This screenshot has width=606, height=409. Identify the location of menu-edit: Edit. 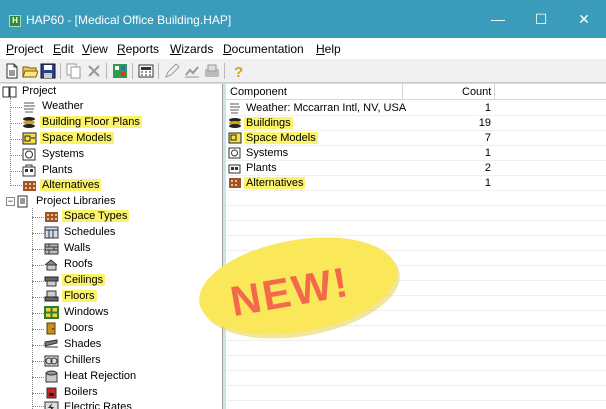
(63, 49).